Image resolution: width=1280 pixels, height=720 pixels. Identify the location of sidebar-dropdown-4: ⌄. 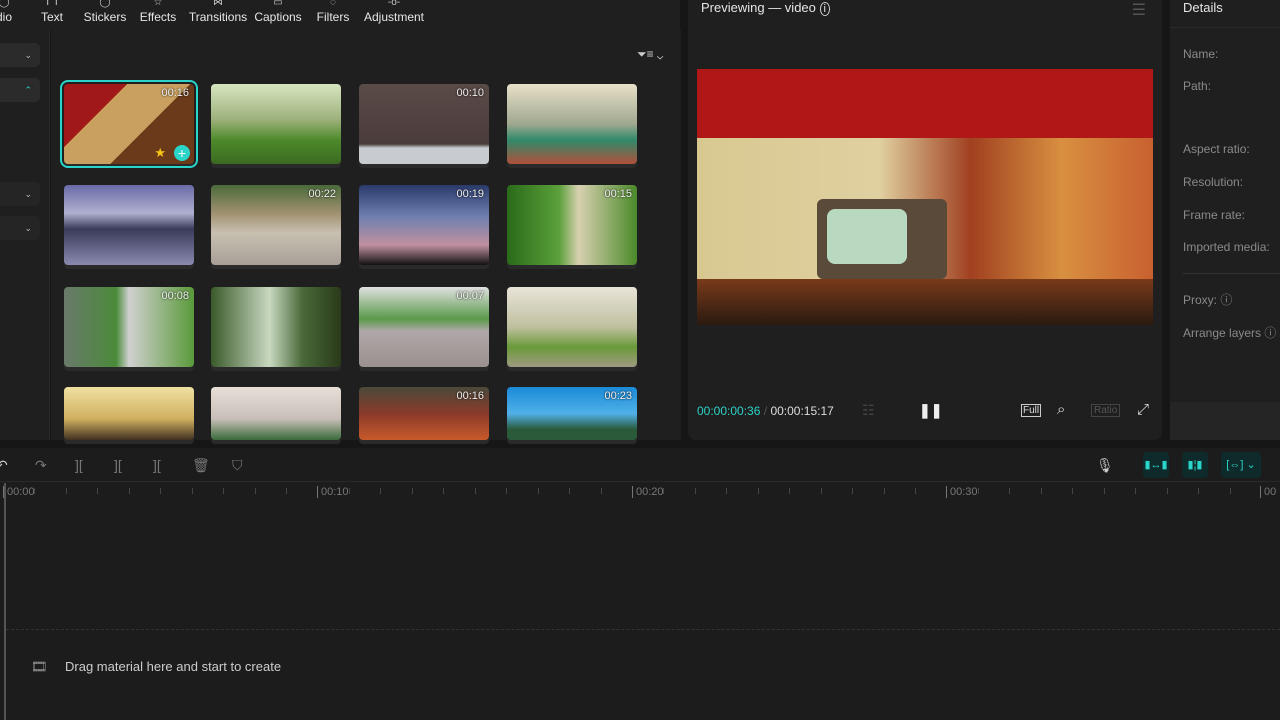
(20, 228).